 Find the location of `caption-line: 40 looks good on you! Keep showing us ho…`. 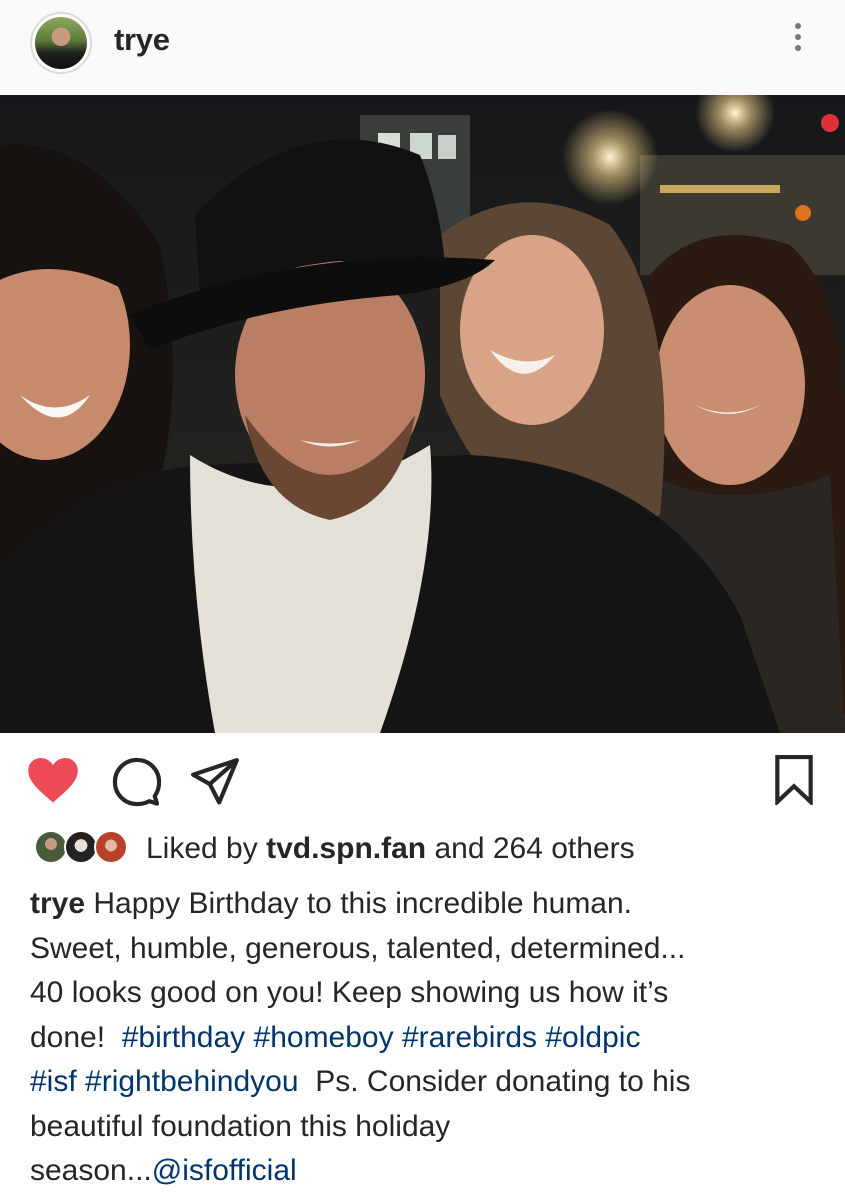

caption-line: 40 looks good on you! Keep showing us ho… is located at coordinates (349, 992).